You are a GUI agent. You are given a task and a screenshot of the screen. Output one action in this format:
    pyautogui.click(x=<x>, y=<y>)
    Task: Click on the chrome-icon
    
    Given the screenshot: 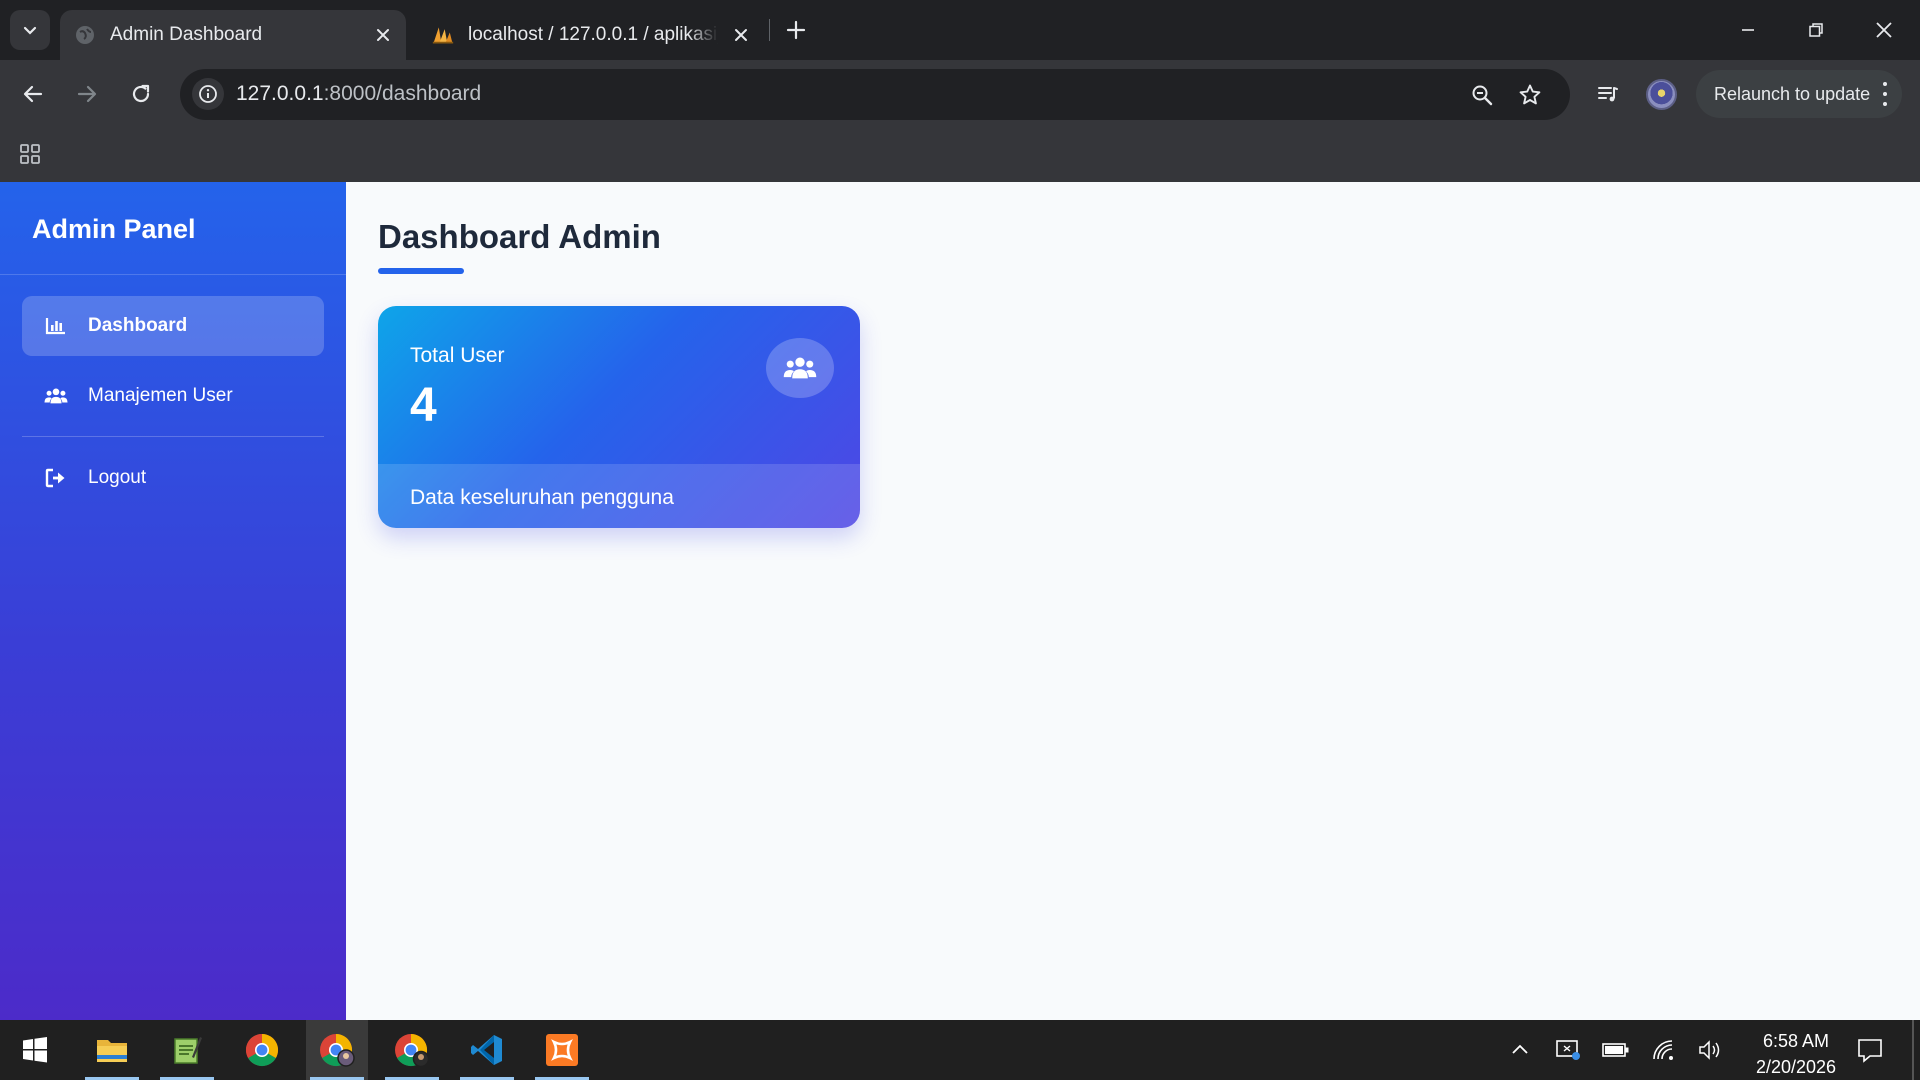 What is the action you would take?
    pyautogui.click(x=262, y=1050)
    